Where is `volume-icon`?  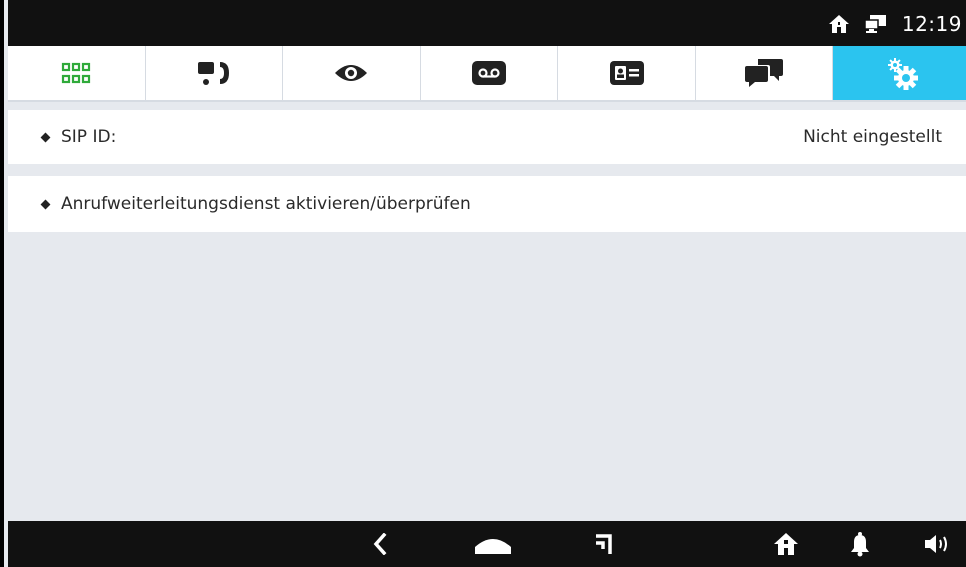 volume-icon is located at coordinates (938, 544).